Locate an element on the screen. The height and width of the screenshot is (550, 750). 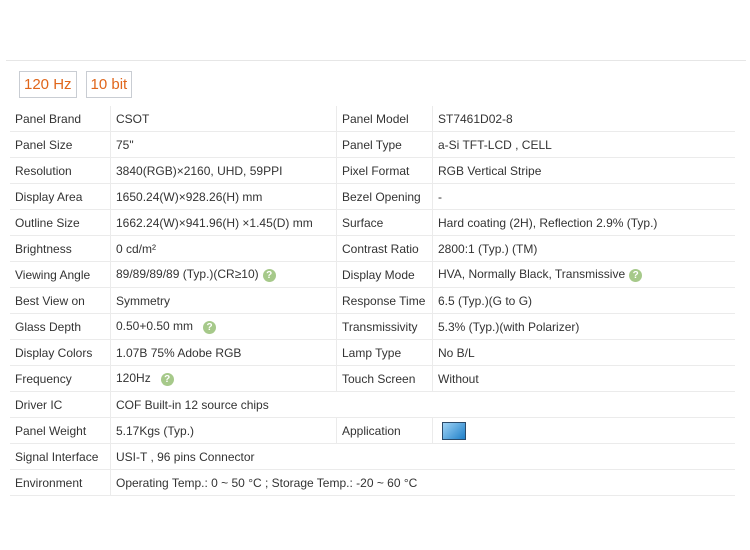
spec-l2: Surface is located at coordinates (384, 222).